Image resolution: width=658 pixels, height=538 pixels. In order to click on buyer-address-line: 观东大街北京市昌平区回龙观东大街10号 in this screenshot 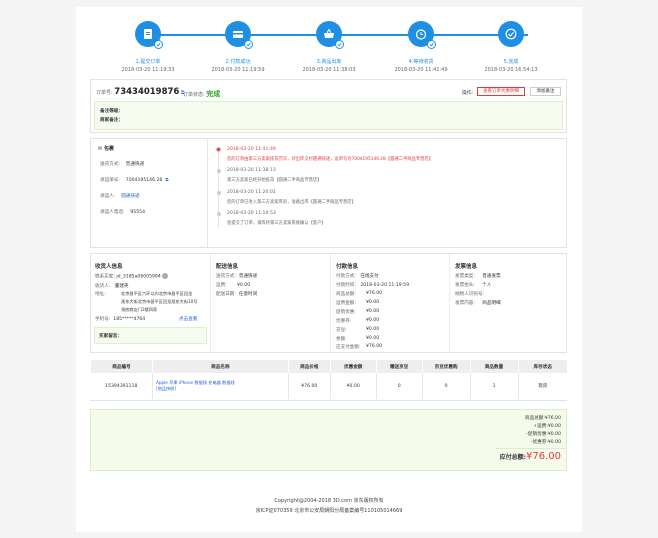, I will do `click(159, 301)`.